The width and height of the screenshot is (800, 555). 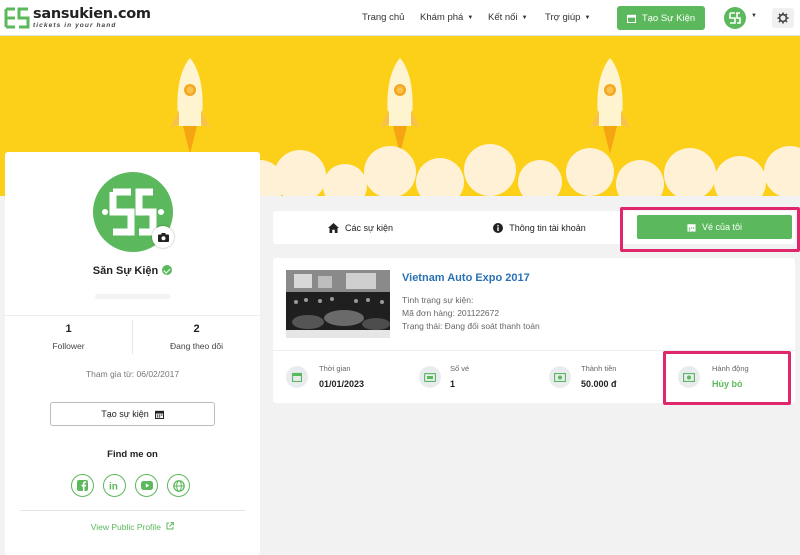 What do you see at coordinates (342, 384) in the screenshot?
I see `time-value: 01/01/2023` at bounding box center [342, 384].